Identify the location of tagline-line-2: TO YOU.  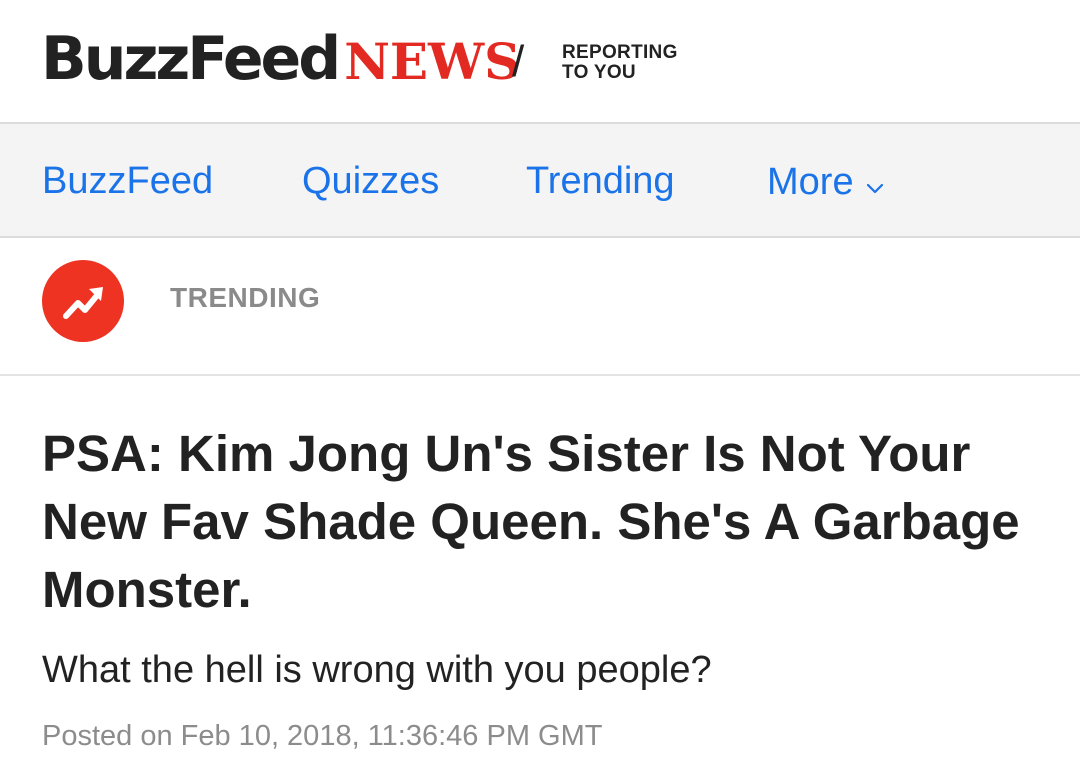
(599, 72).